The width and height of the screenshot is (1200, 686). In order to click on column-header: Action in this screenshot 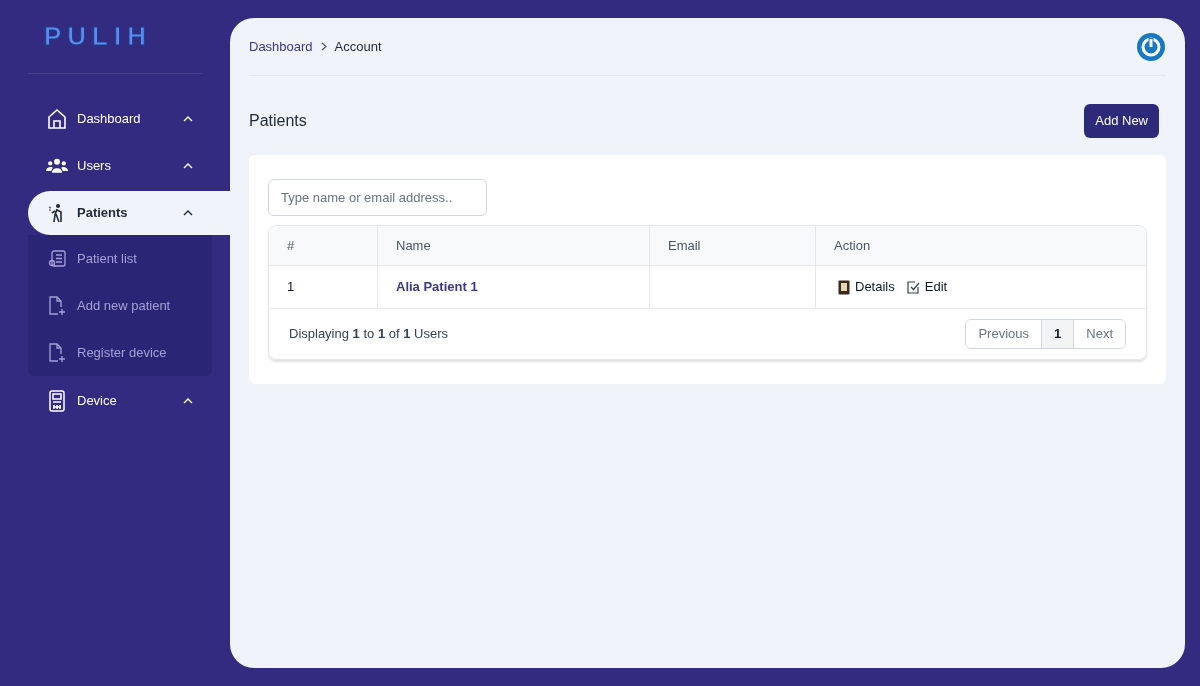, I will do `click(852, 245)`.